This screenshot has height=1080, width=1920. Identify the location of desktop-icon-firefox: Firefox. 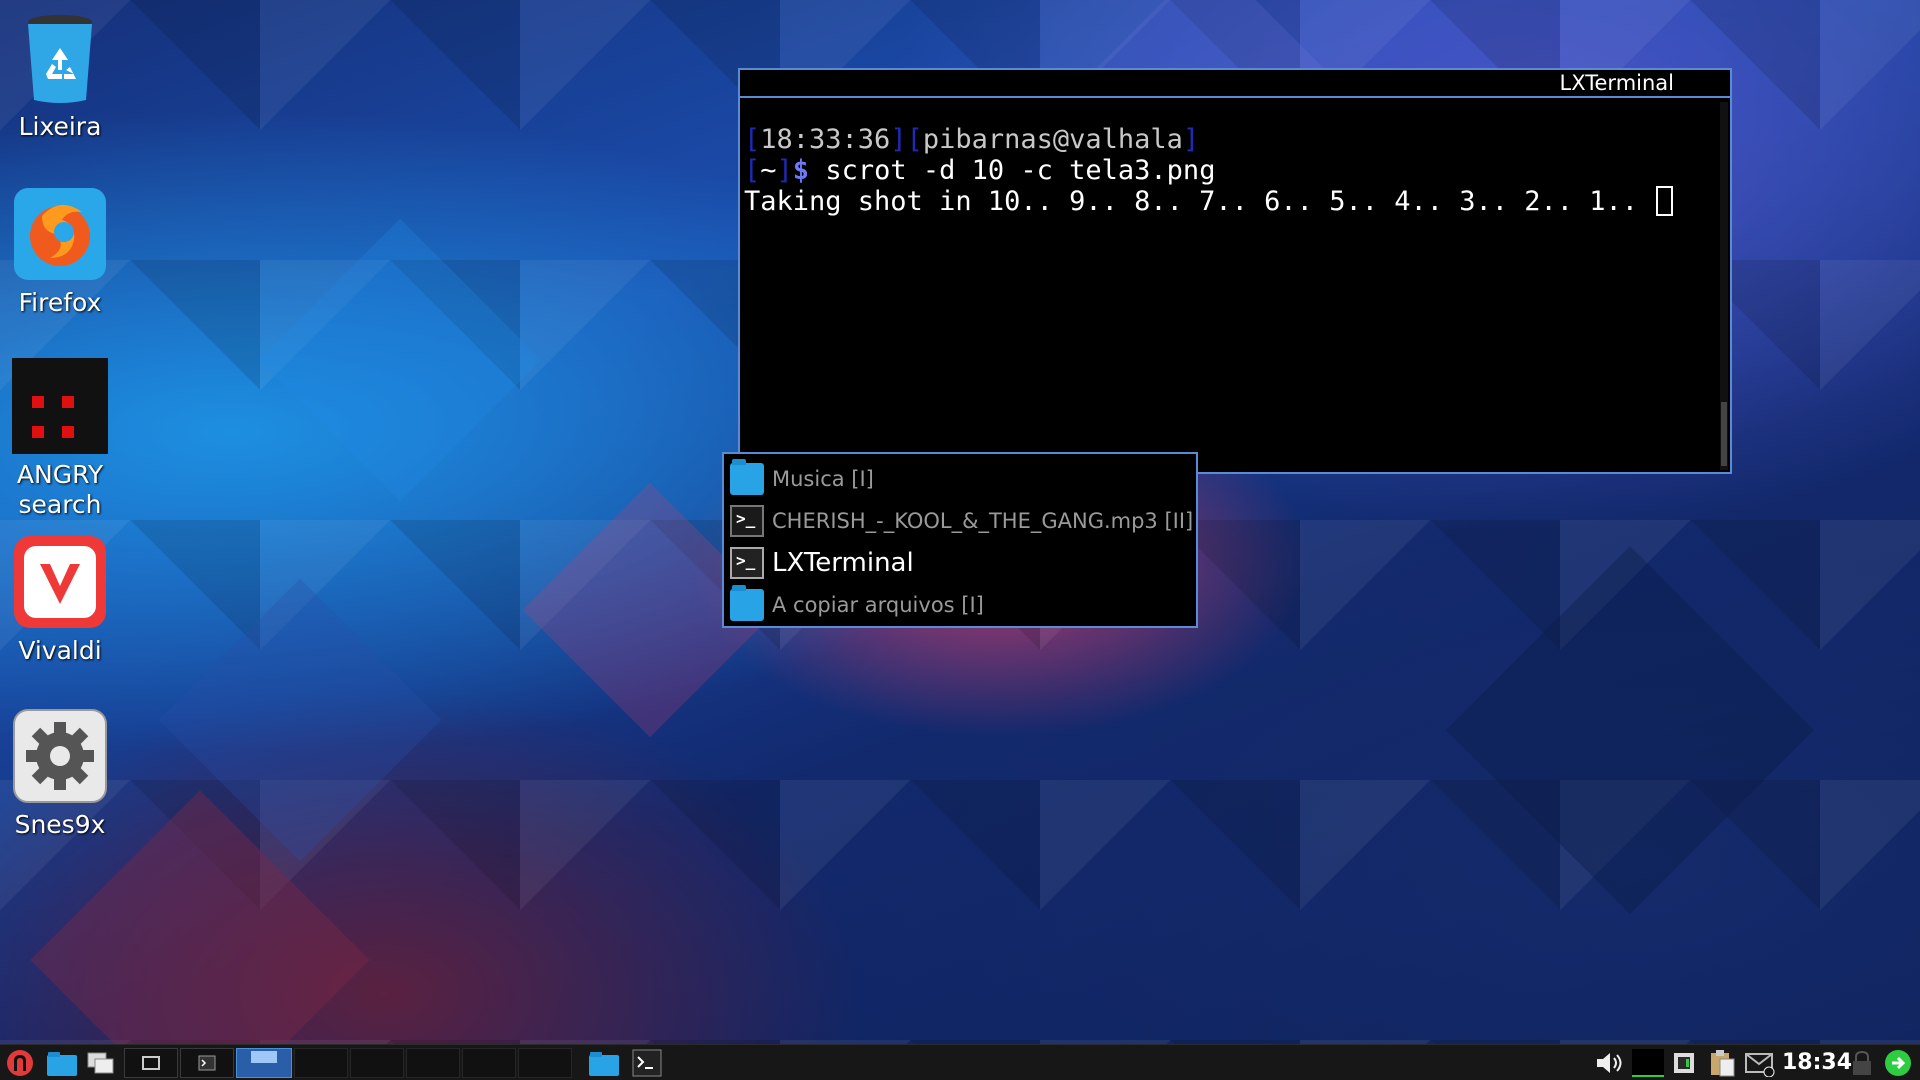
(60, 252).